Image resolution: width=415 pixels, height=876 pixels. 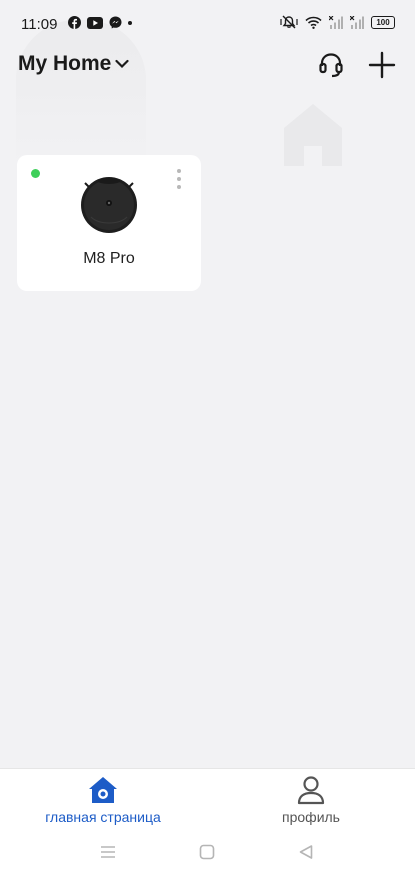 I want to click on mute-vibrate-icon, so click(x=289, y=22).